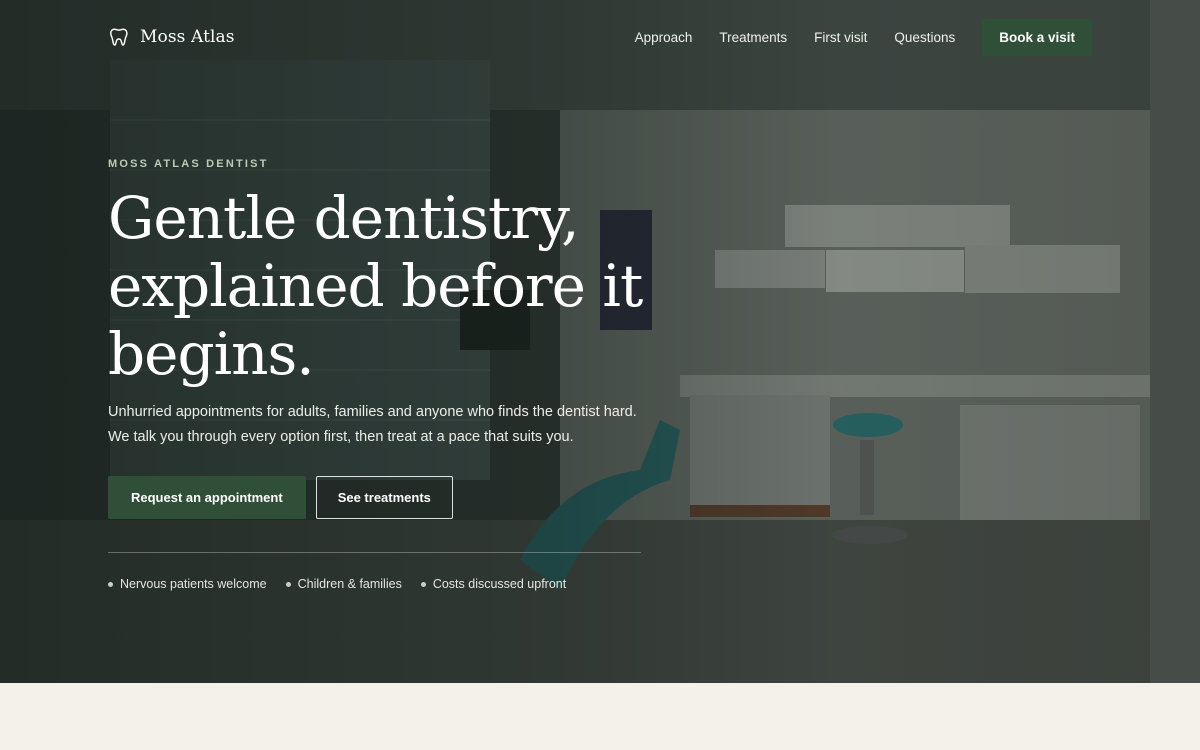  What do you see at coordinates (499, 584) in the screenshot?
I see `highlight-label: Costs discussed upfront` at bounding box center [499, 584].